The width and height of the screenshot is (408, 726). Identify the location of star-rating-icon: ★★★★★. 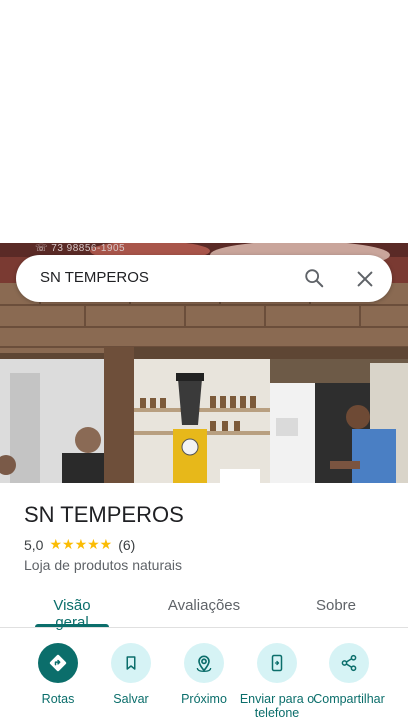
(81, 544).